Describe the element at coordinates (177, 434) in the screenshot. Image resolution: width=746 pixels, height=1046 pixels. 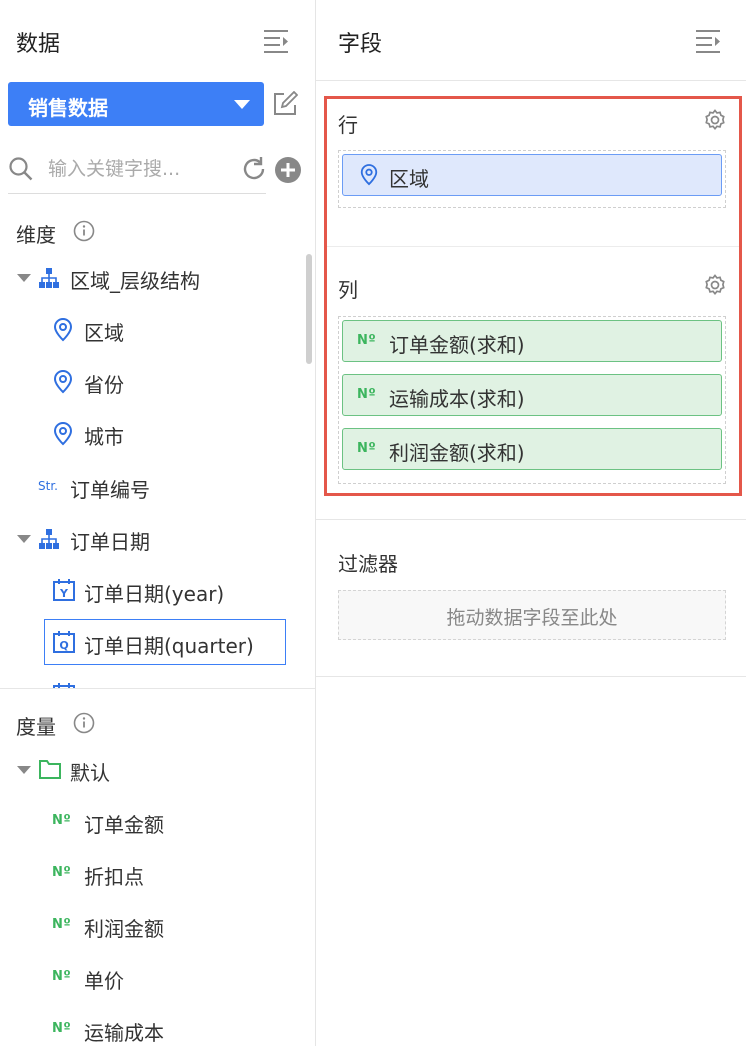
I see `tree-field-city: 城市` at that location.